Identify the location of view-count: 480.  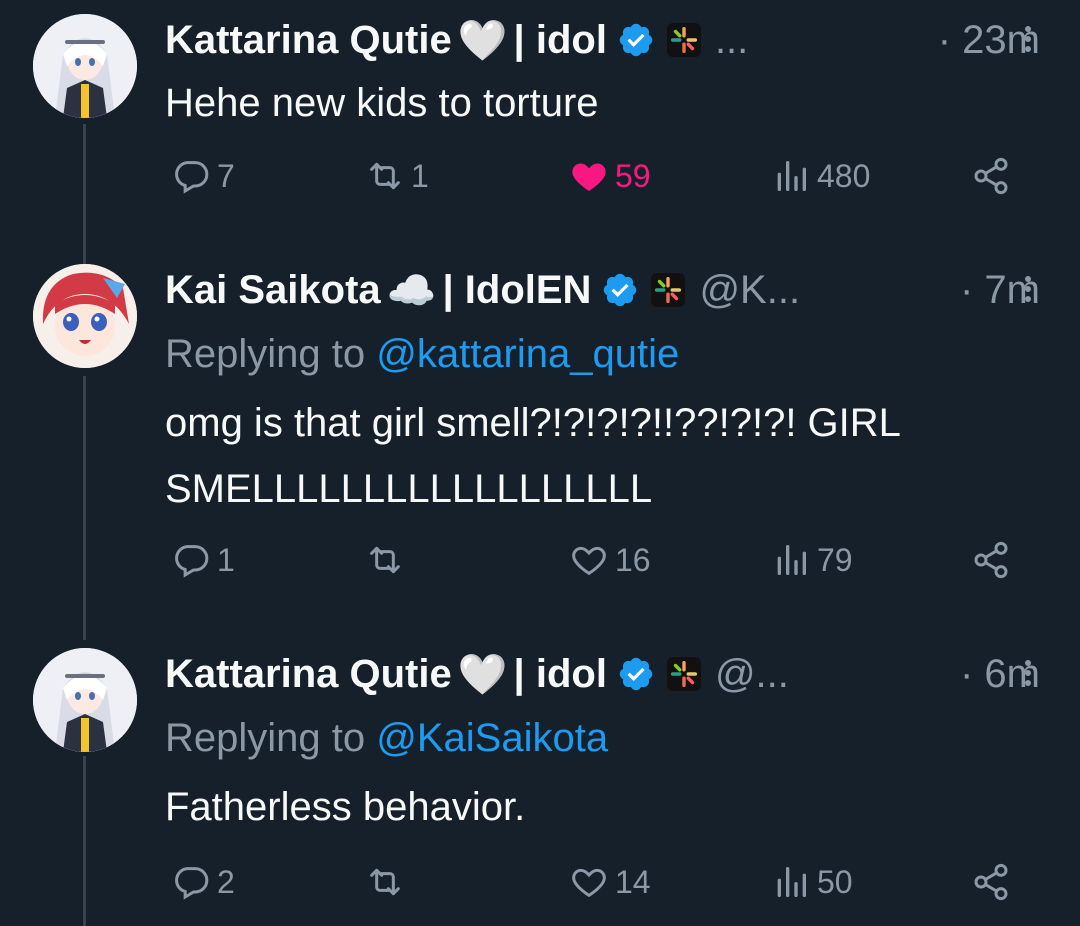
(844, 175).